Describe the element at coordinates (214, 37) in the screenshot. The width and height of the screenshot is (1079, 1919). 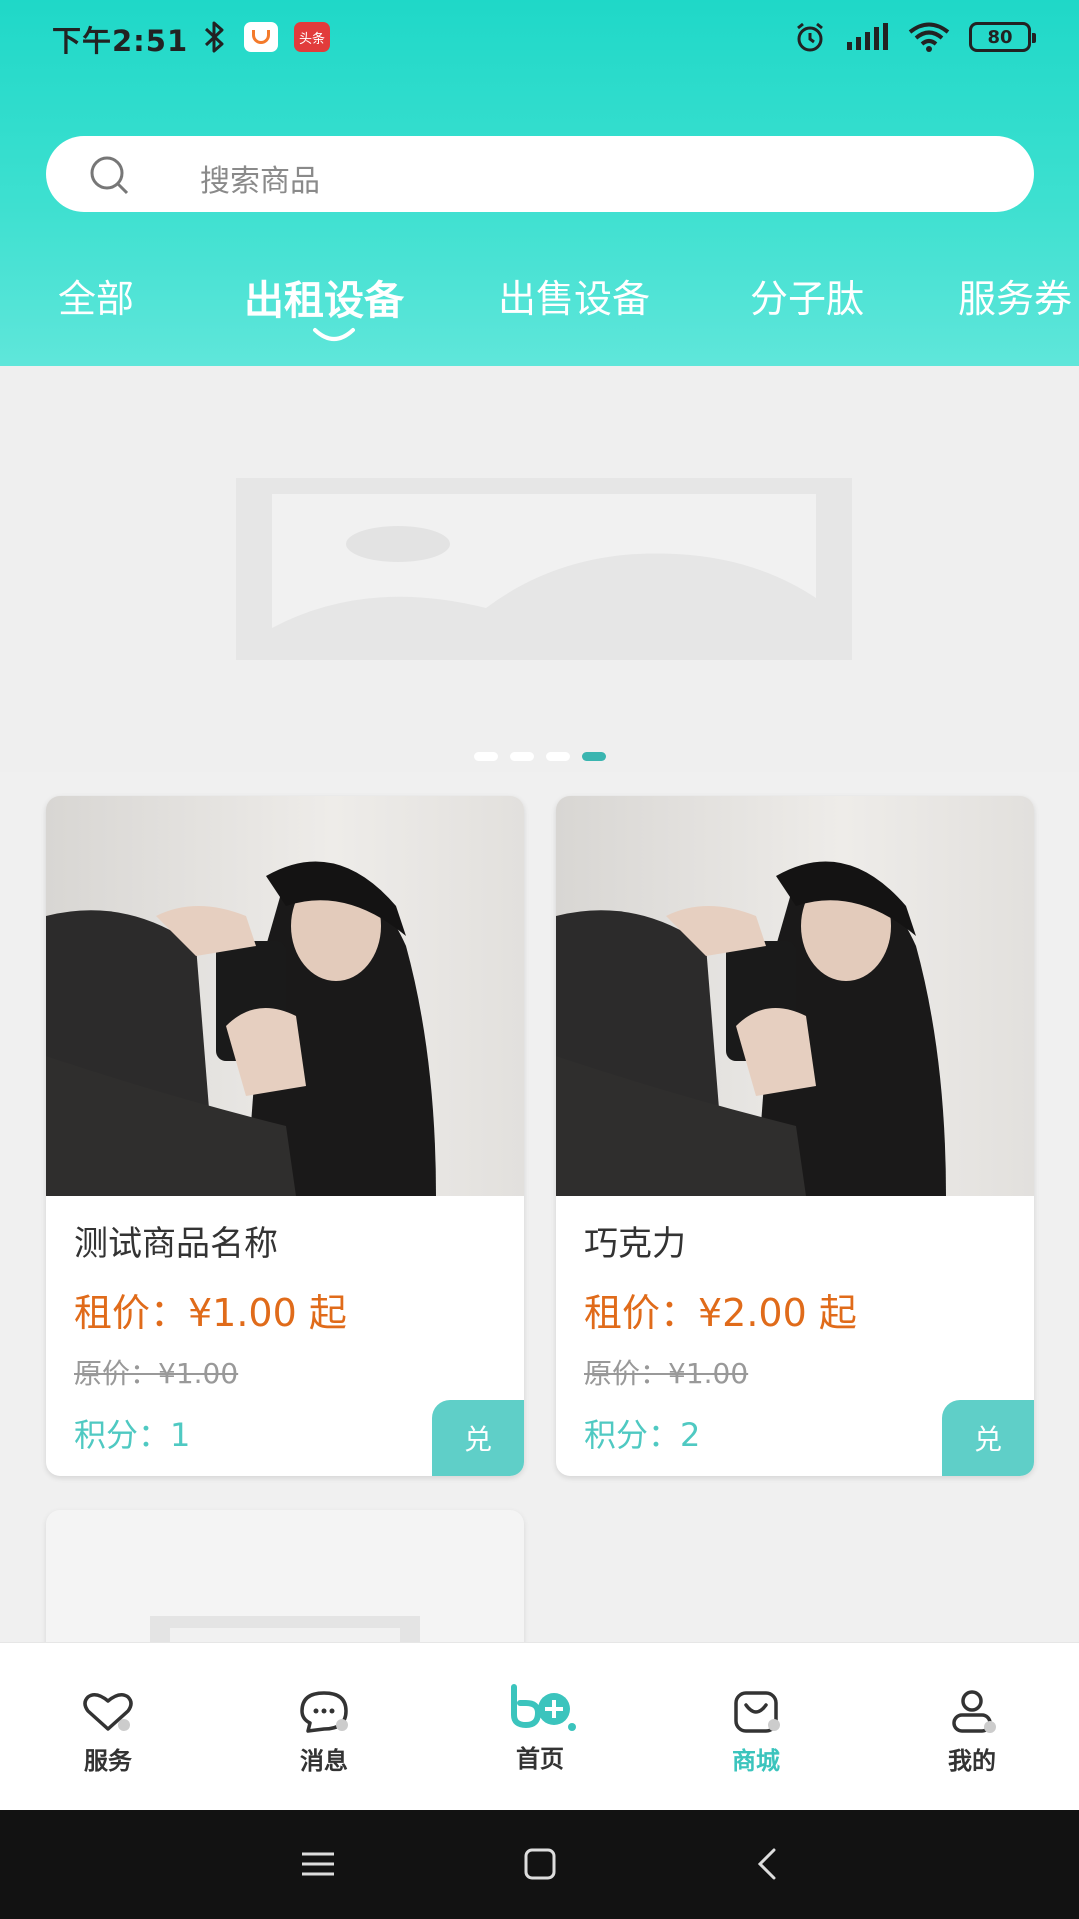
I see `bluetooth-icon` at that location.